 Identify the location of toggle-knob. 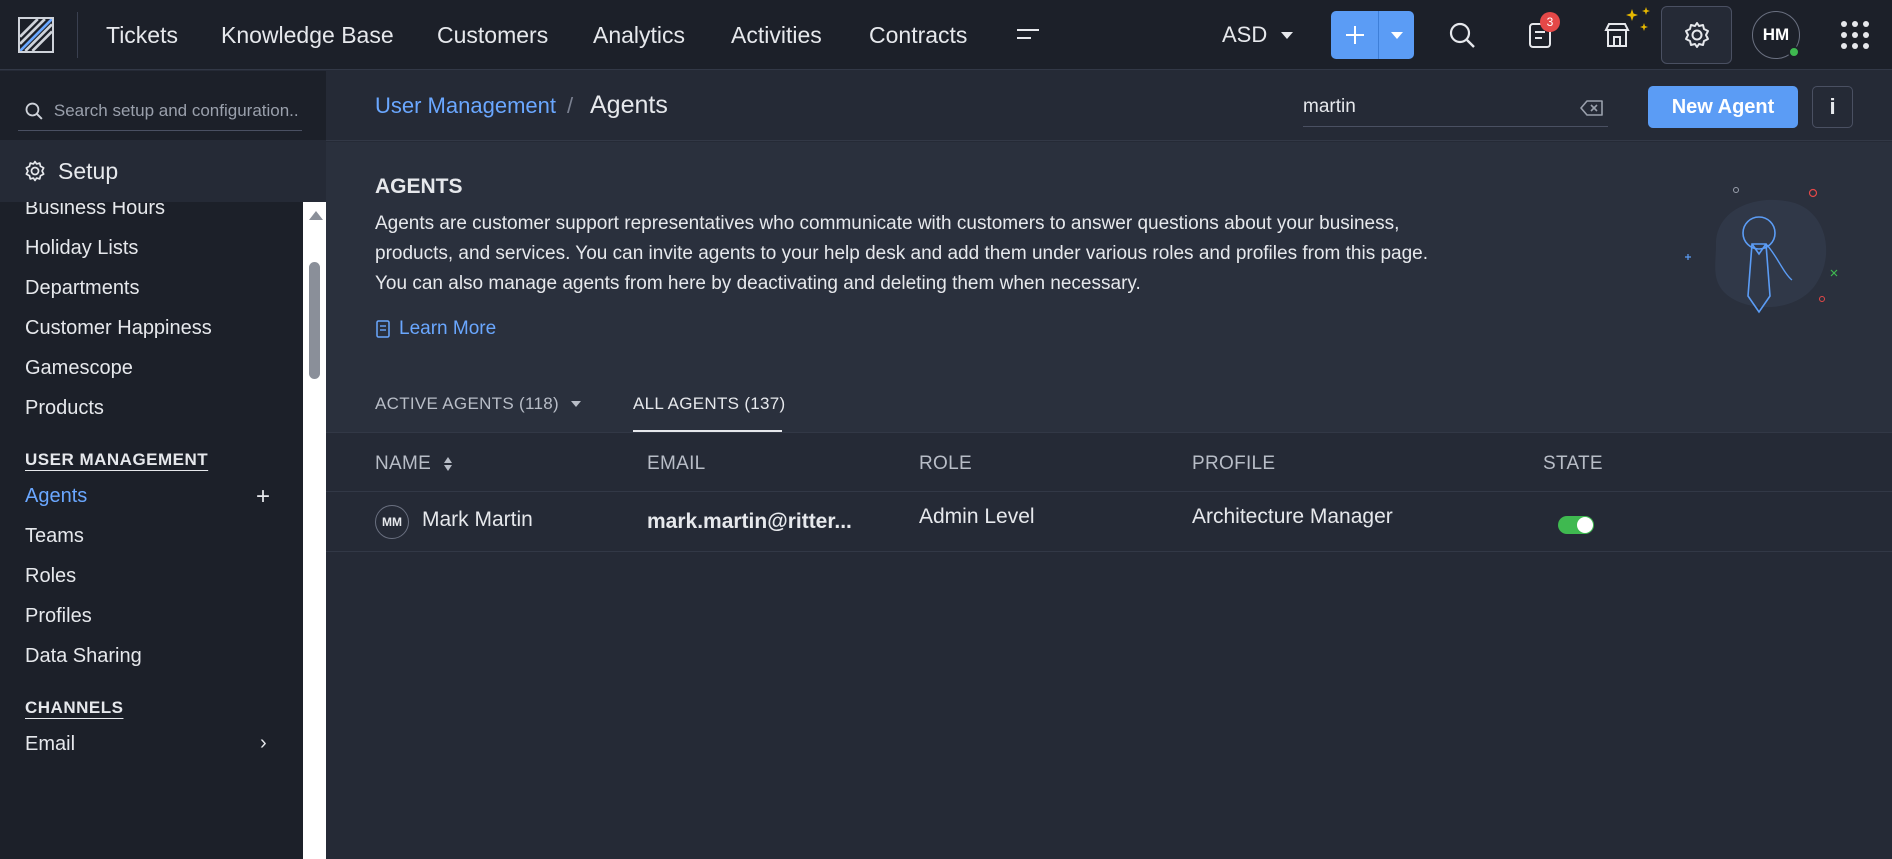
(1585, 525).